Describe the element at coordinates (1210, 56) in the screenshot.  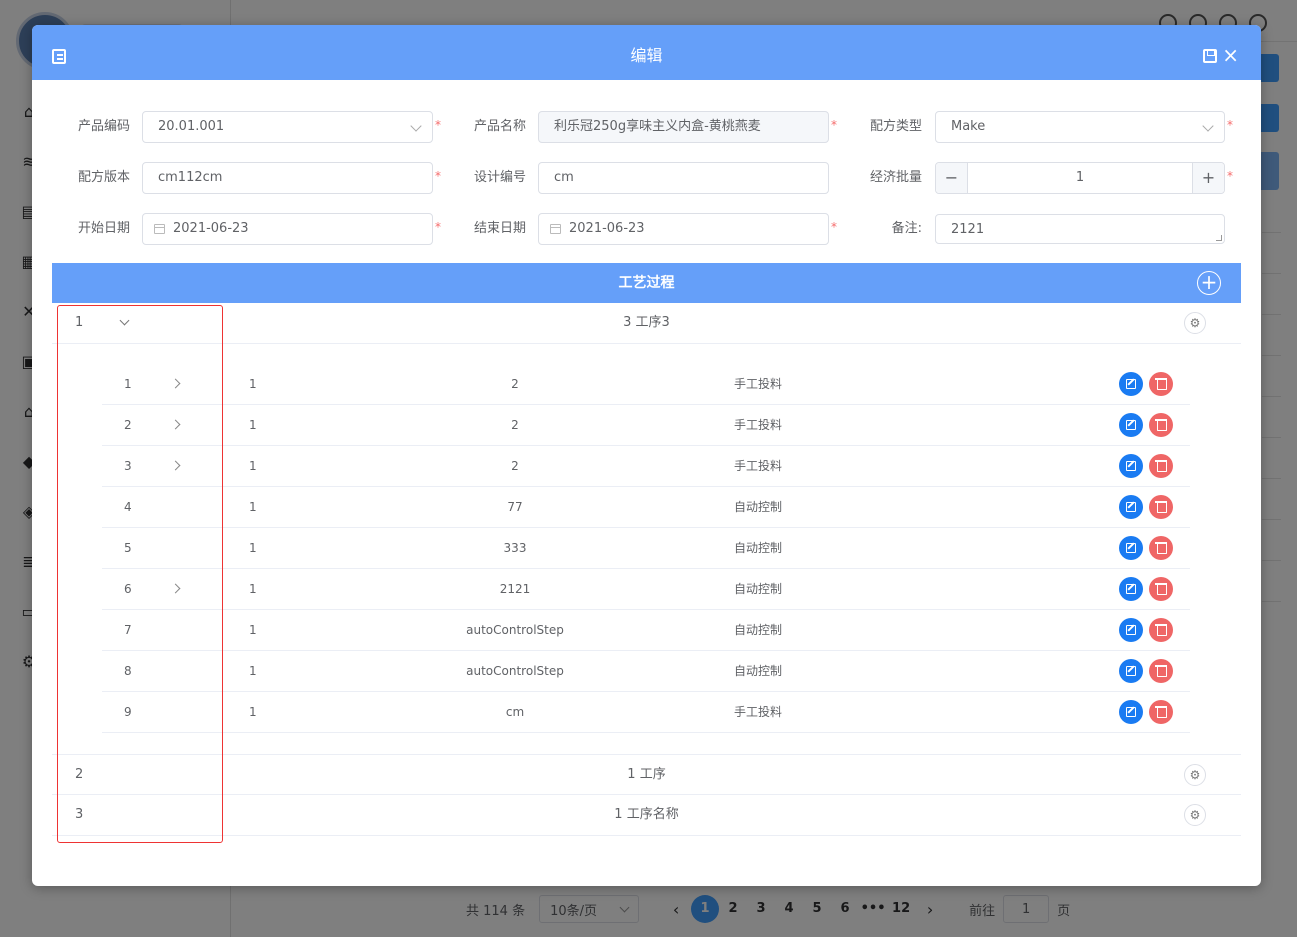
I see `save-icon` at that location.